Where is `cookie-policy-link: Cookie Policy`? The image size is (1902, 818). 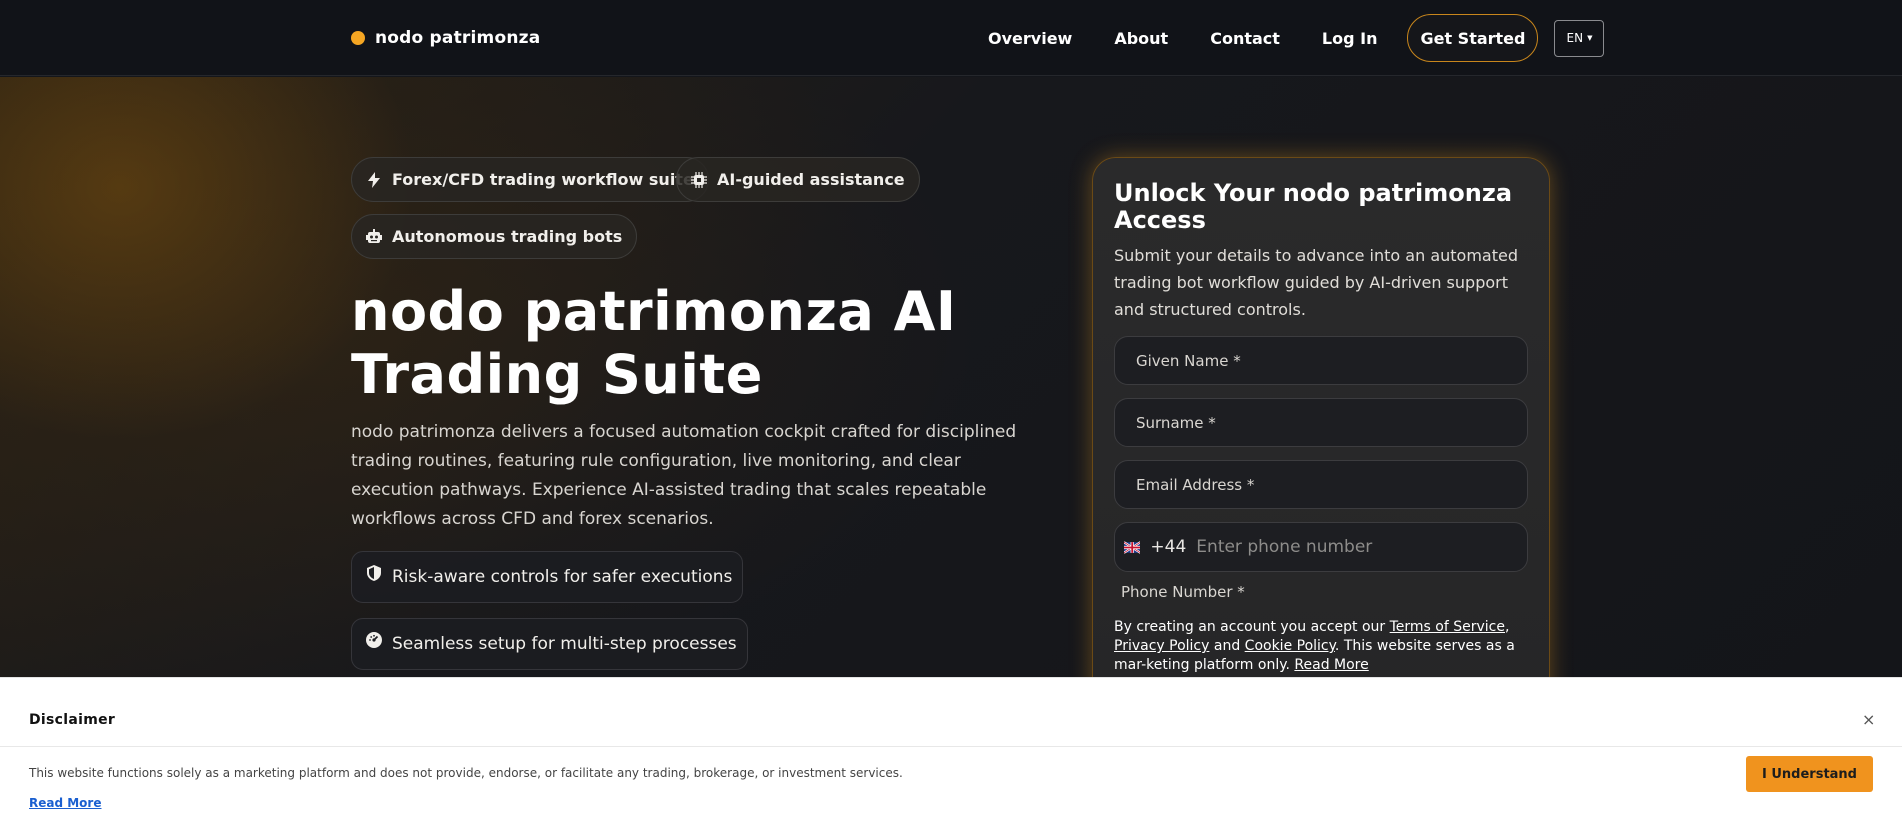
cookie-policy-link: Cookie Policy is located at coordinates (1290, 646).